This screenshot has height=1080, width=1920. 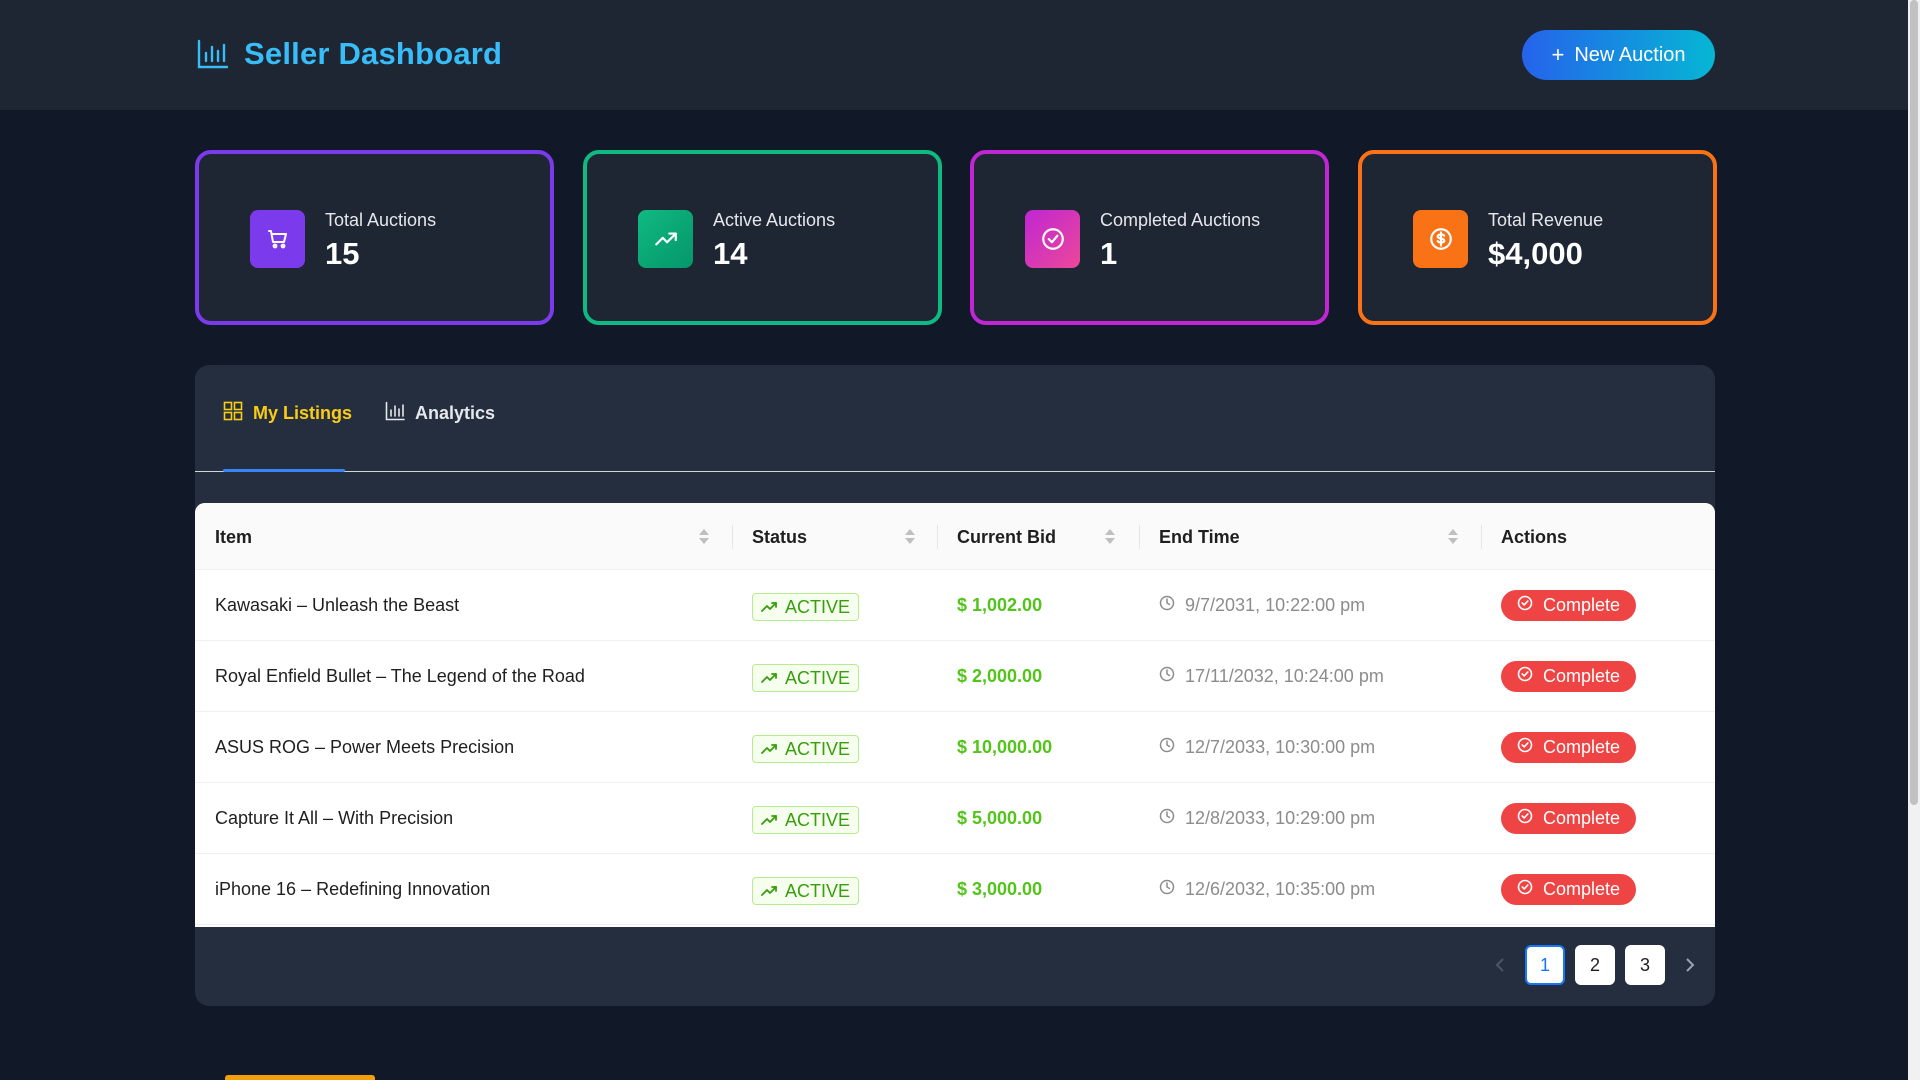 I want to click on table-header: Item Status Current Bid End Time Actions, so click(x=955, y=536).